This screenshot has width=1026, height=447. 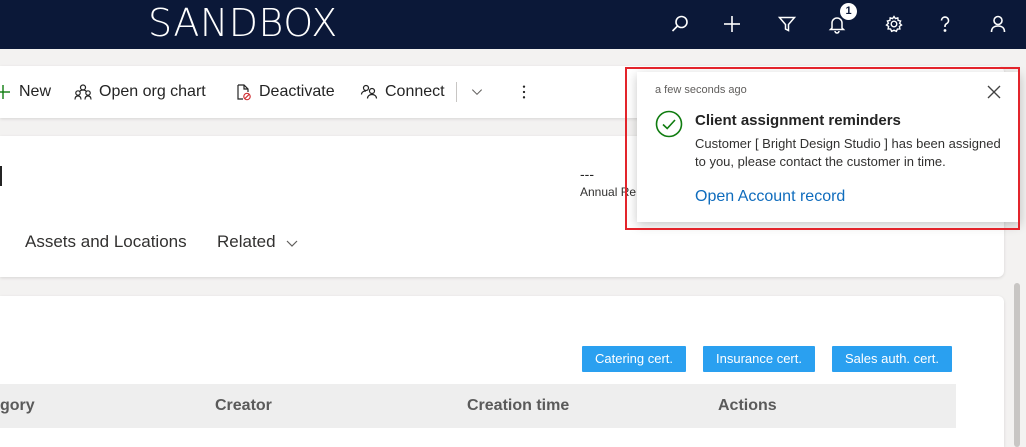 What do you see at coordinates (243, 23) in the screenshot?
I see `environment-name: SANDBOX` at bounding box center [243, 23].